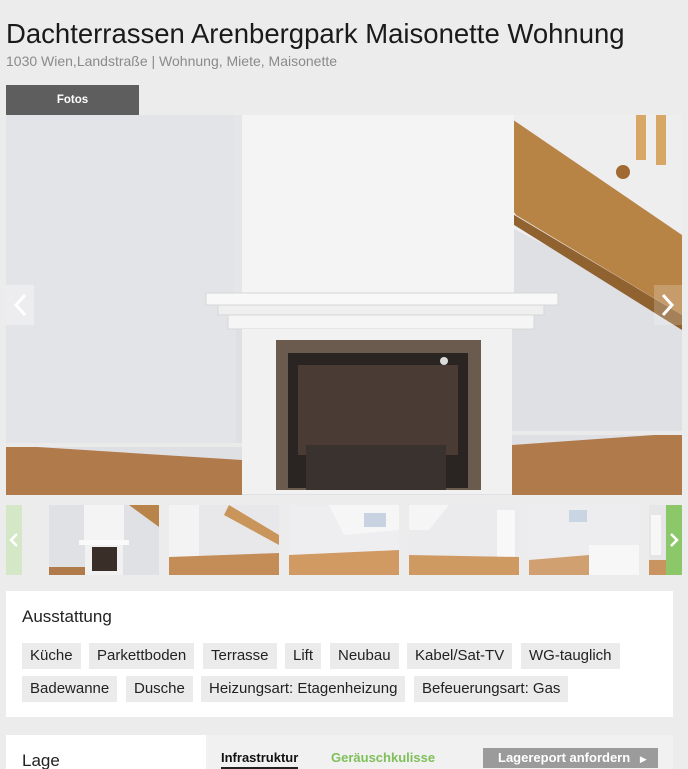  I want to click on tab-infrastruktur: Infrastruktur, so click(260, 759).